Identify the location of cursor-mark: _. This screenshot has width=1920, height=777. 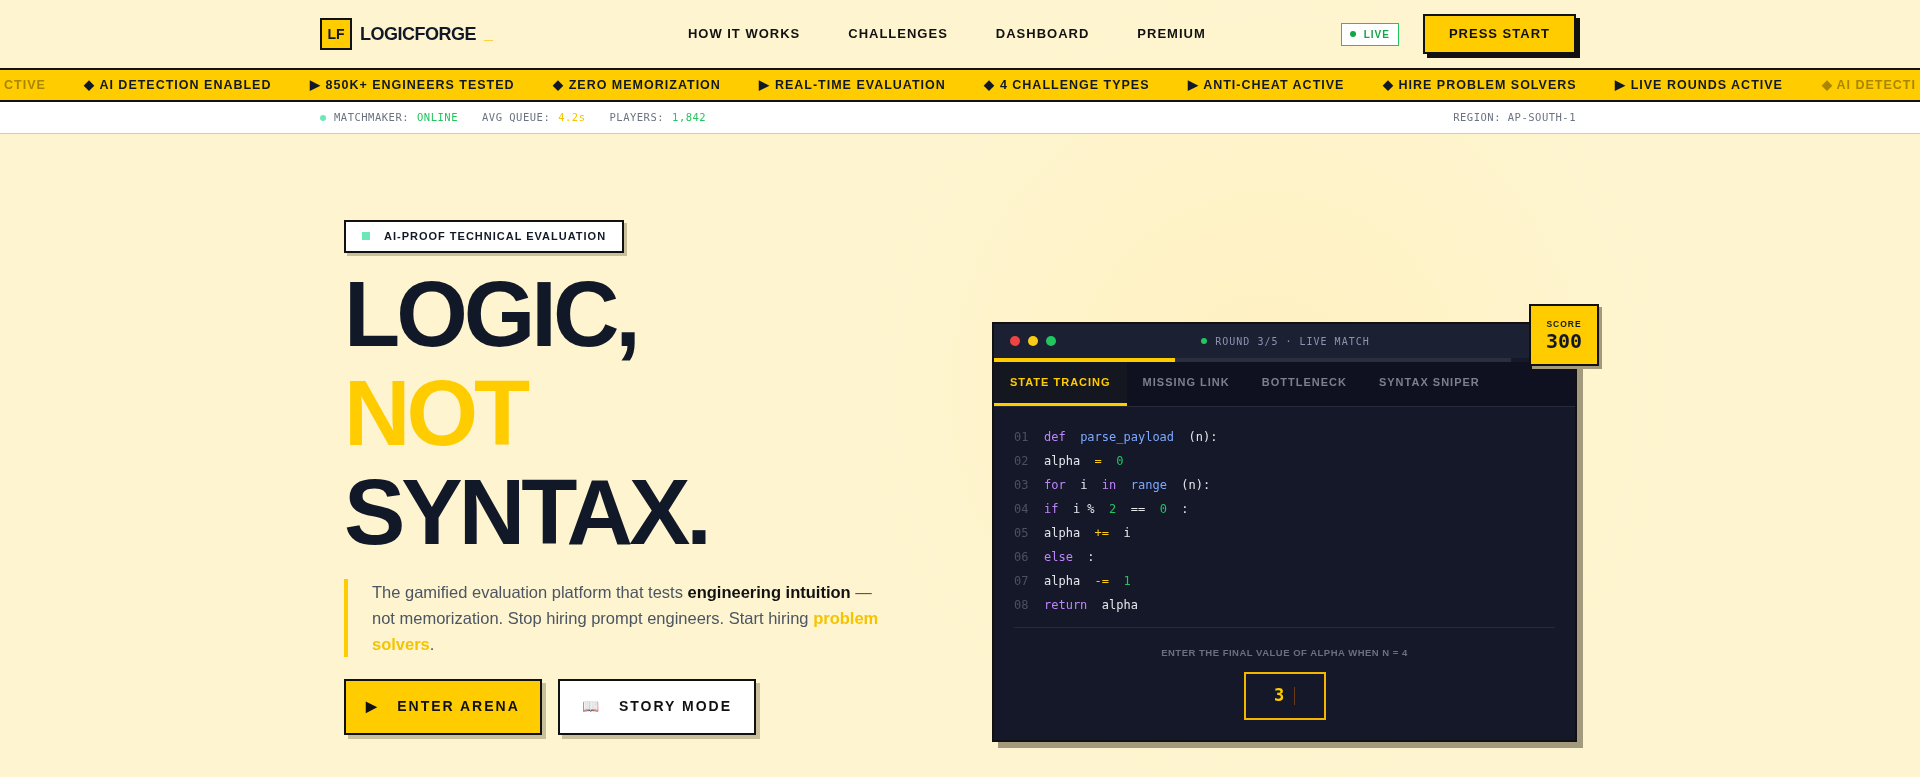
(488, 34).